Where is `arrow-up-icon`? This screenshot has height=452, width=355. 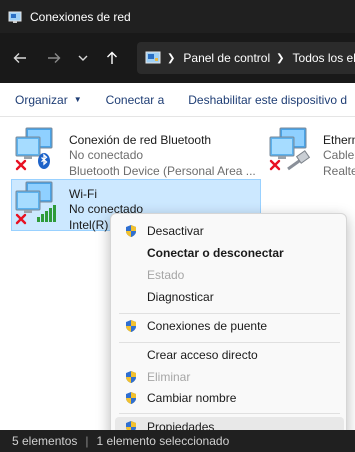 arrow-up-icon is located at coordinates (112, 57).